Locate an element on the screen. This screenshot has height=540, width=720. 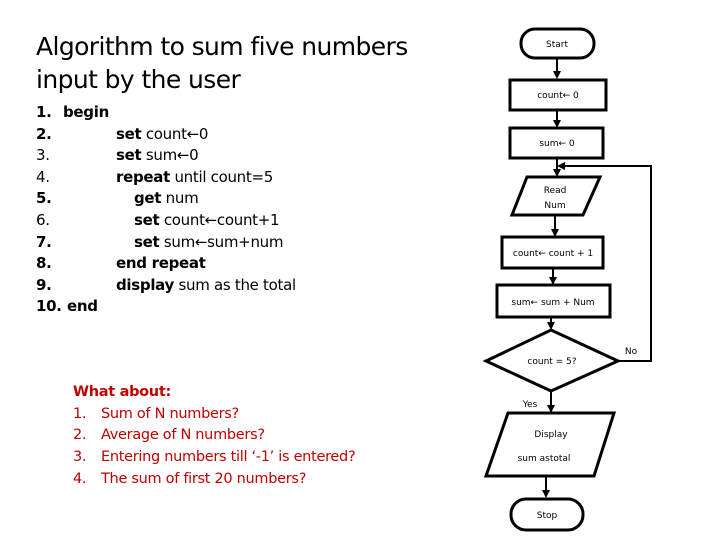
display-label-line1: Display is located at coordinates (551, 435).